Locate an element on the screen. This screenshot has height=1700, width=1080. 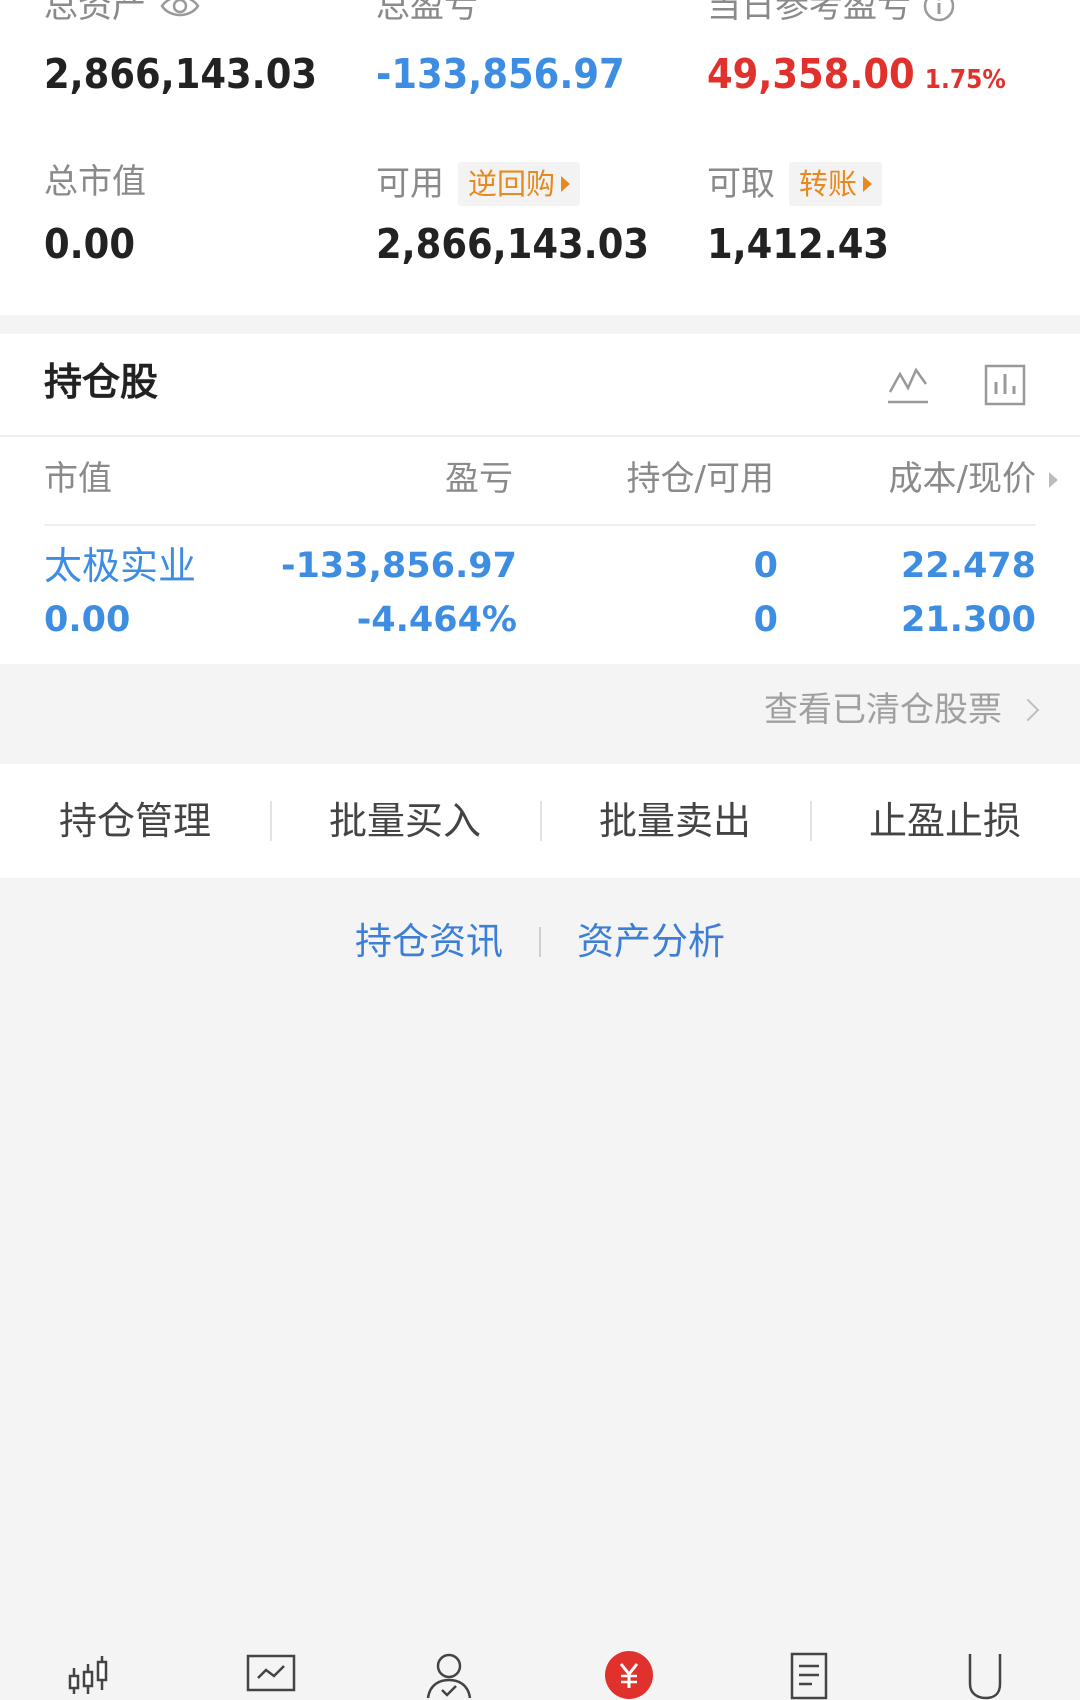
footer-links: 持仓资讯 资产分析 is located at coordinates (540, 942).